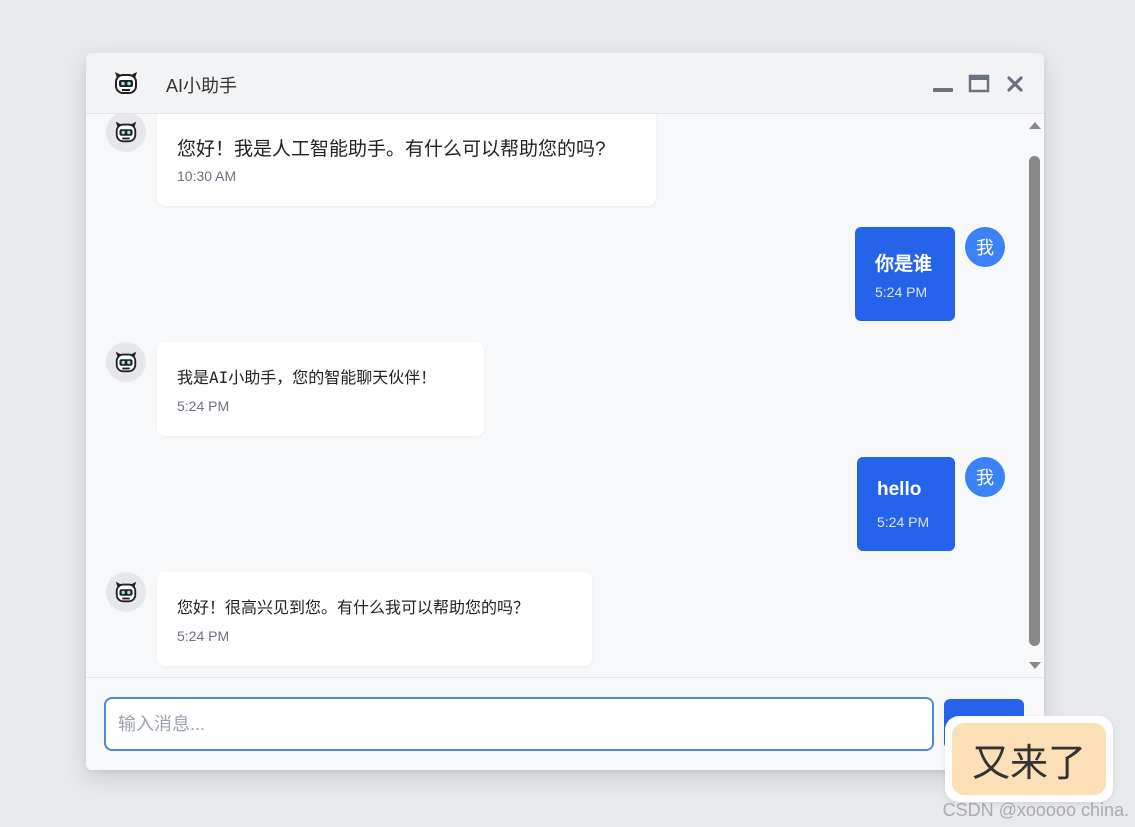 The width and height of the screenshot is (1135, 827). I want to click on minimize-icon, so click(943, 90).